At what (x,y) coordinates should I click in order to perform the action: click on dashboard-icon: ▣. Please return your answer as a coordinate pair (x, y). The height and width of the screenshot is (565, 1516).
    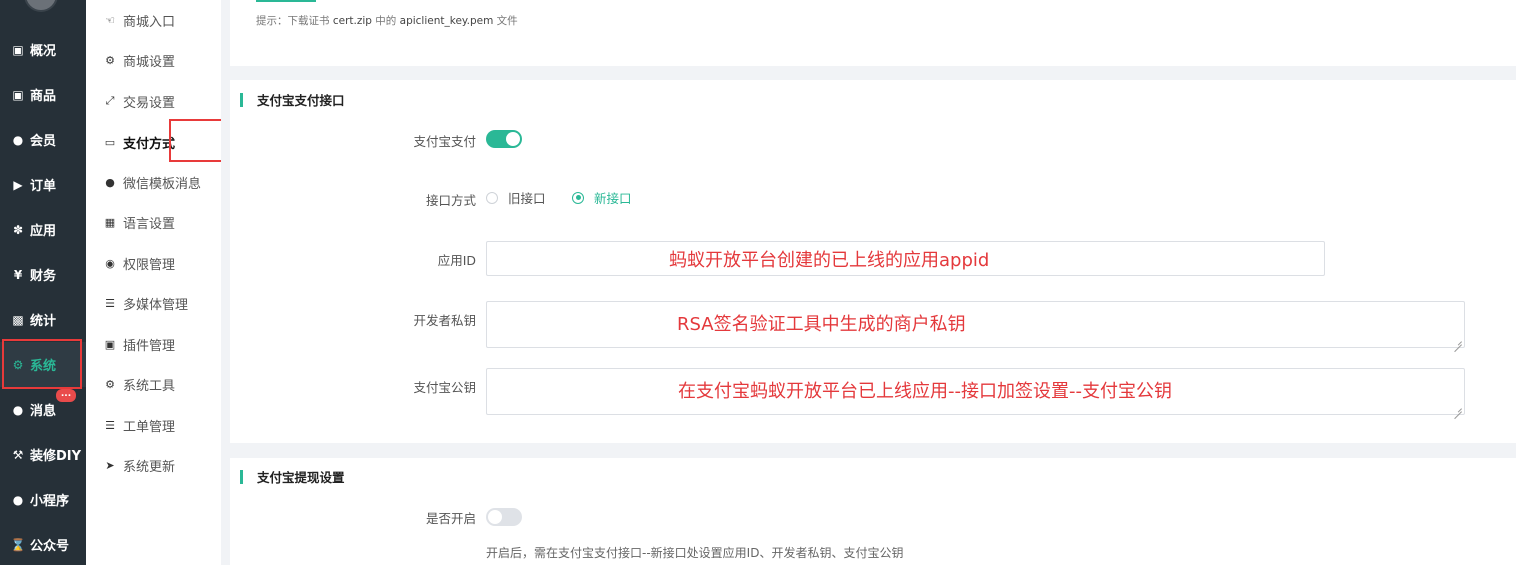
    Looking at the image, I should click on (18, 49).